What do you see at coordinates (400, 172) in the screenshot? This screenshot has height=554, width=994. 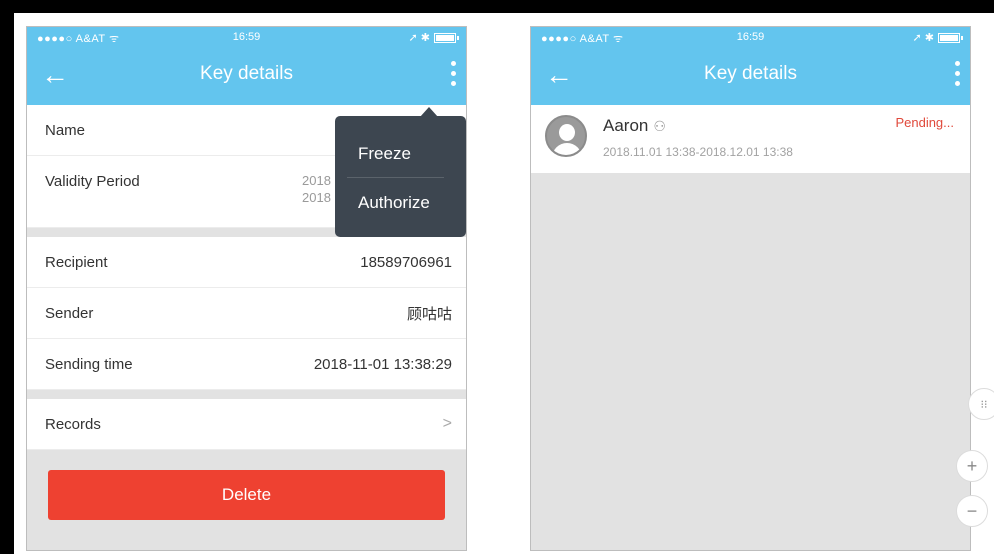 I see `overflow-menu: Freeze Authorize` at bounding box center [400, 172].